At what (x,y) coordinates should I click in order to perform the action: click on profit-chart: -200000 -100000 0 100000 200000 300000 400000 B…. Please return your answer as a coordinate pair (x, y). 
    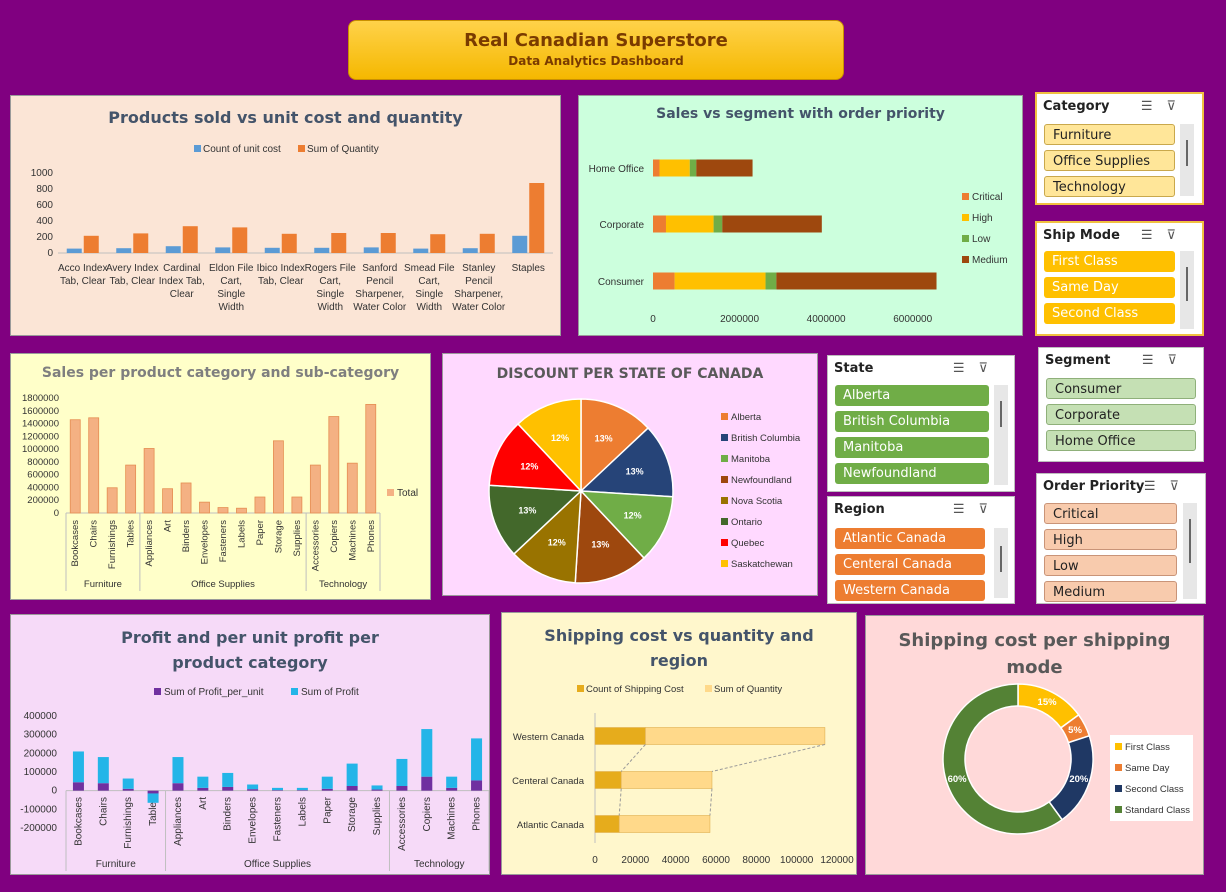
    Looking at the image, I should click on (254, 779).